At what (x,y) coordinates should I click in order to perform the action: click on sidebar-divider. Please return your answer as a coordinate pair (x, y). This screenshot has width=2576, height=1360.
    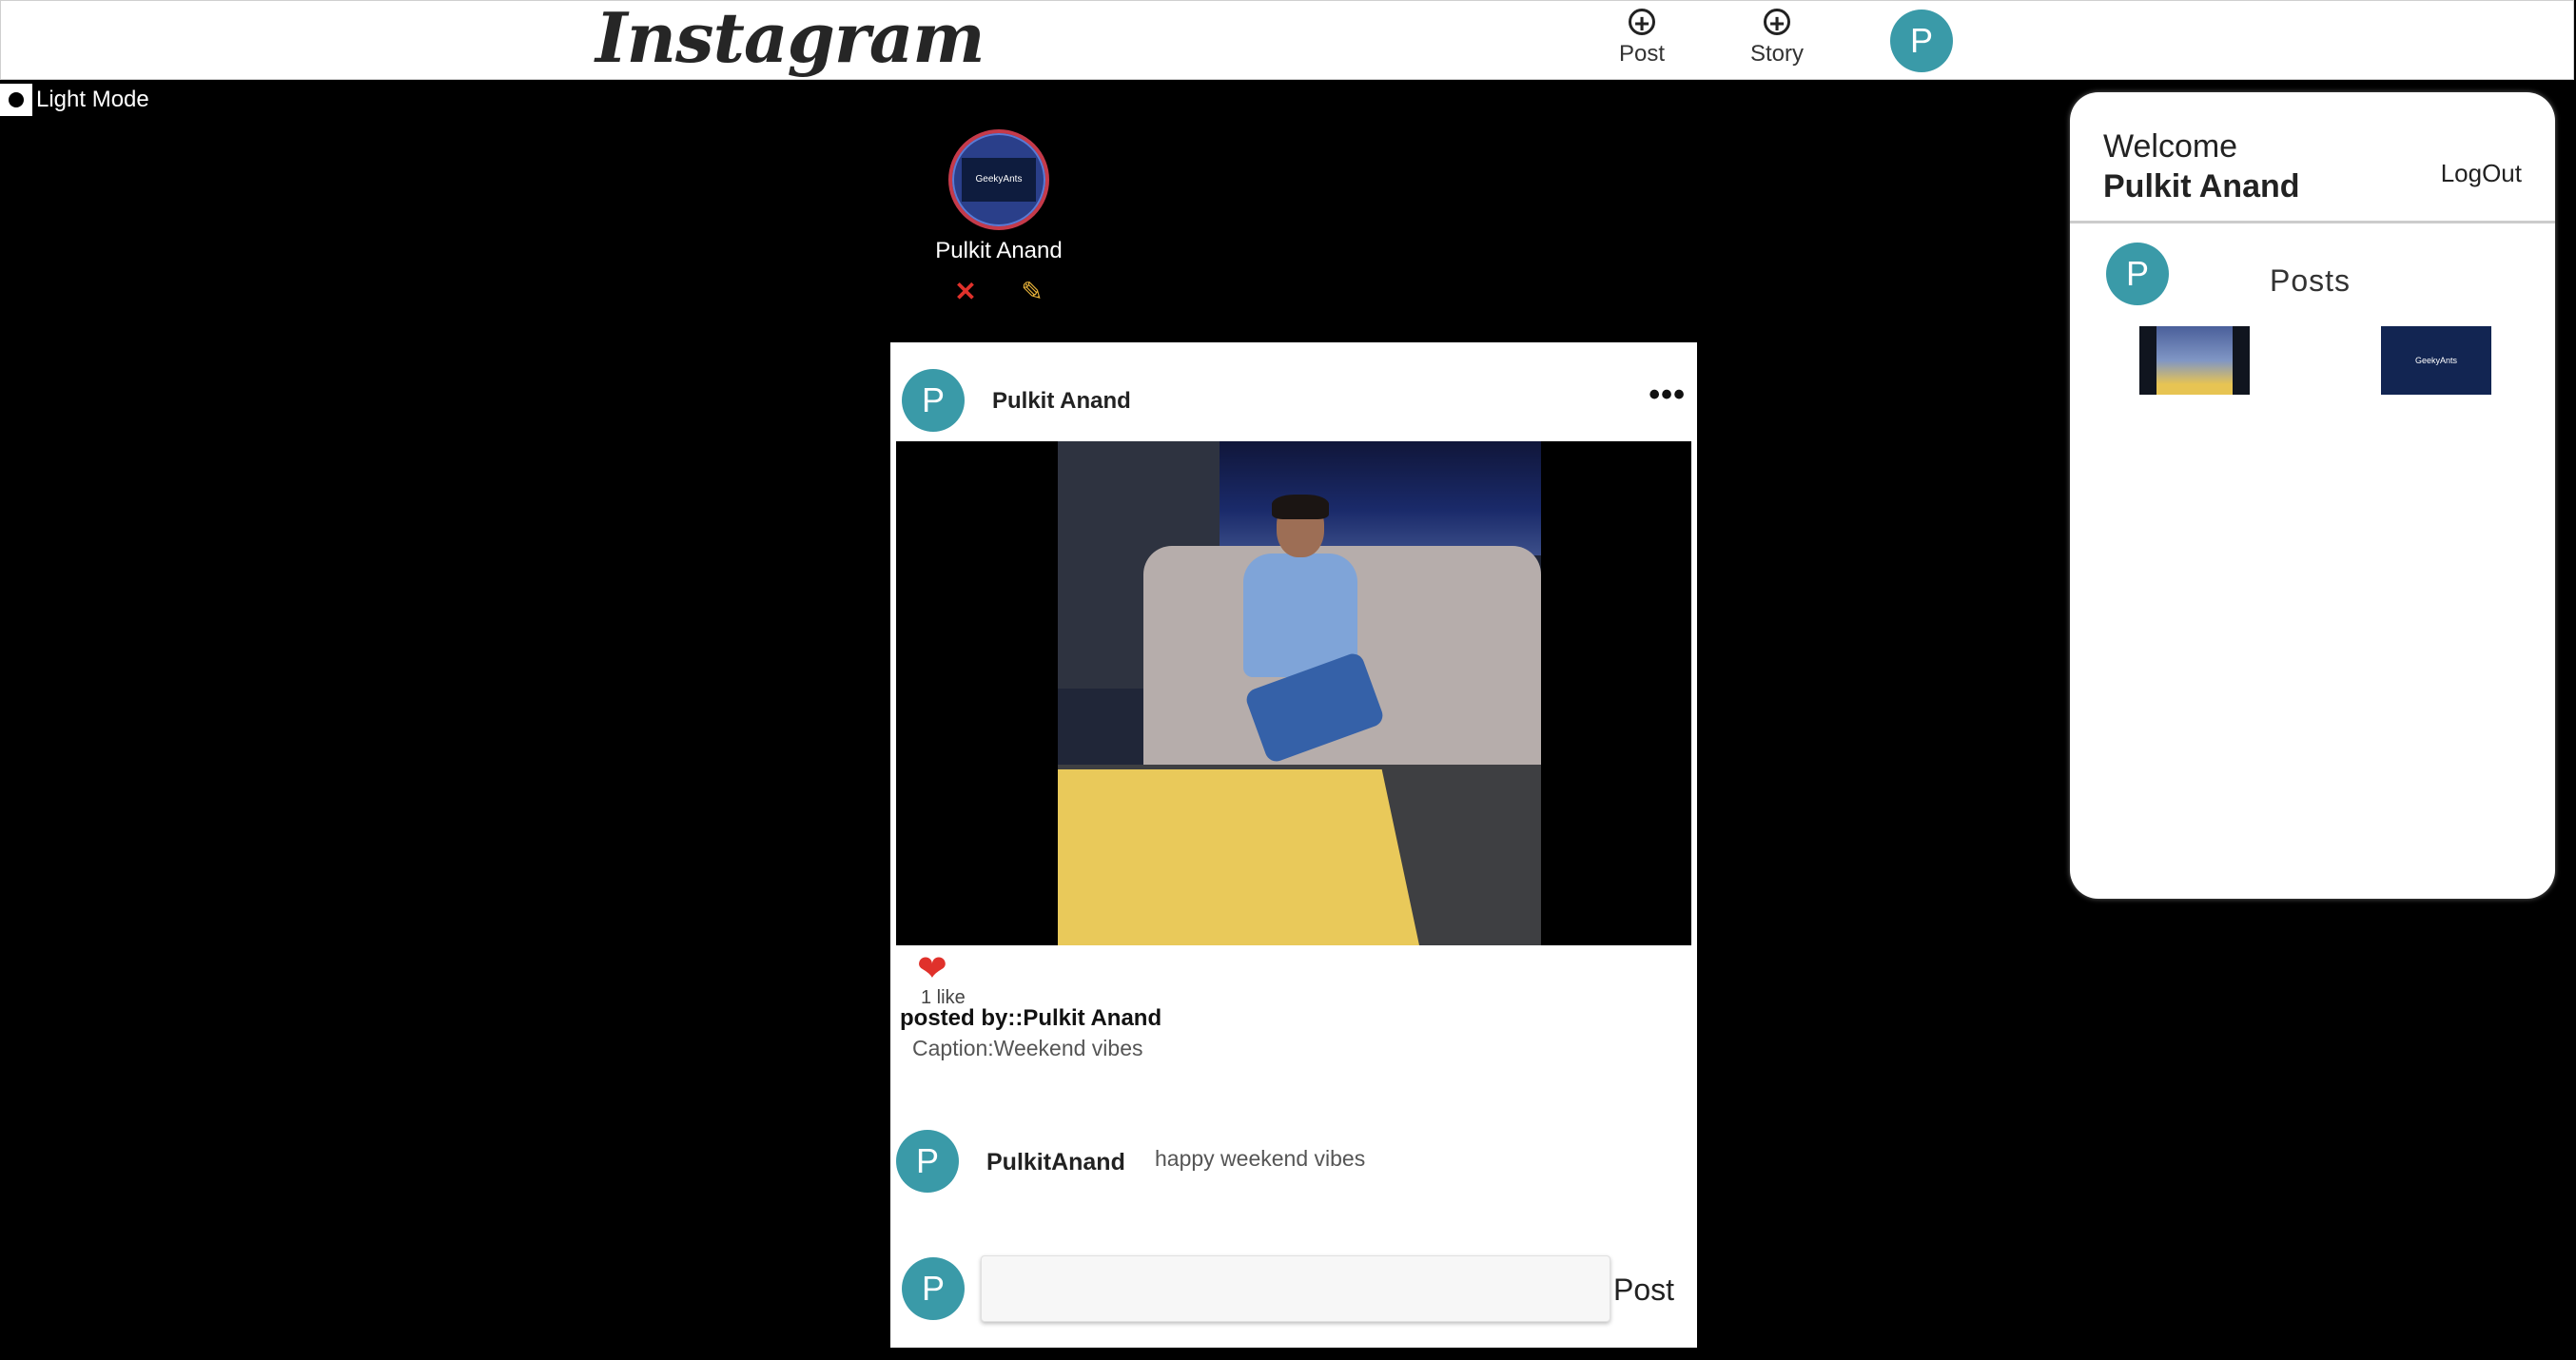
    Looking at the image, I should click on (2313, 222).